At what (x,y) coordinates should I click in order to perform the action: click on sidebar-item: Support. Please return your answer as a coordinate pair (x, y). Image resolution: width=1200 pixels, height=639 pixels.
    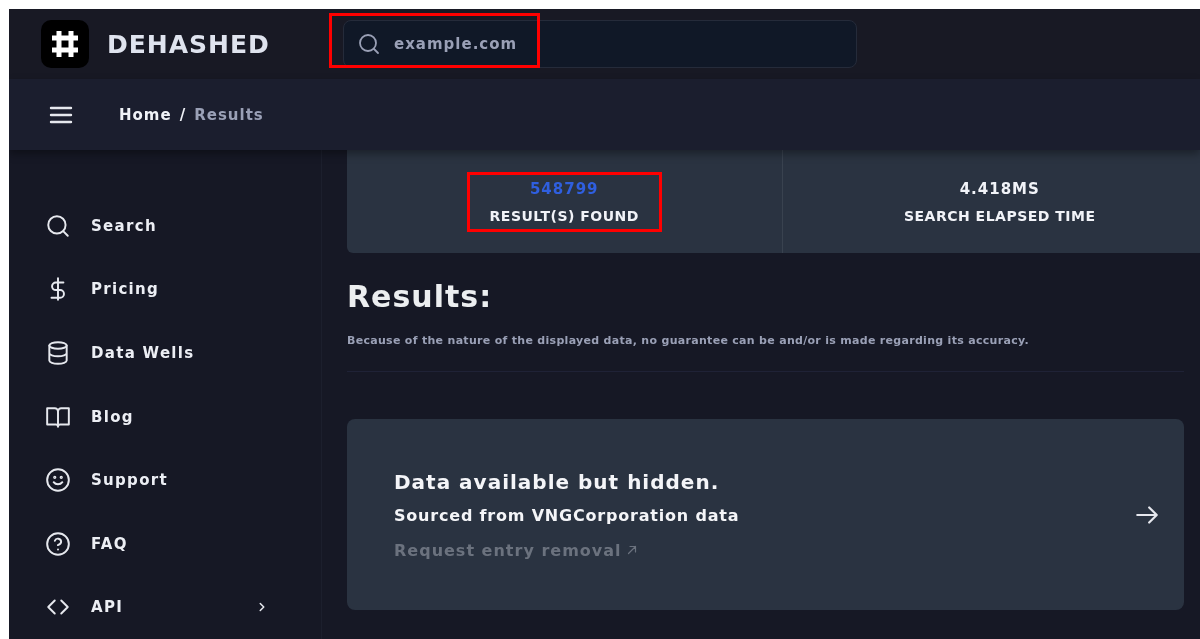
    Looking at the image, I should click on (165, 480).